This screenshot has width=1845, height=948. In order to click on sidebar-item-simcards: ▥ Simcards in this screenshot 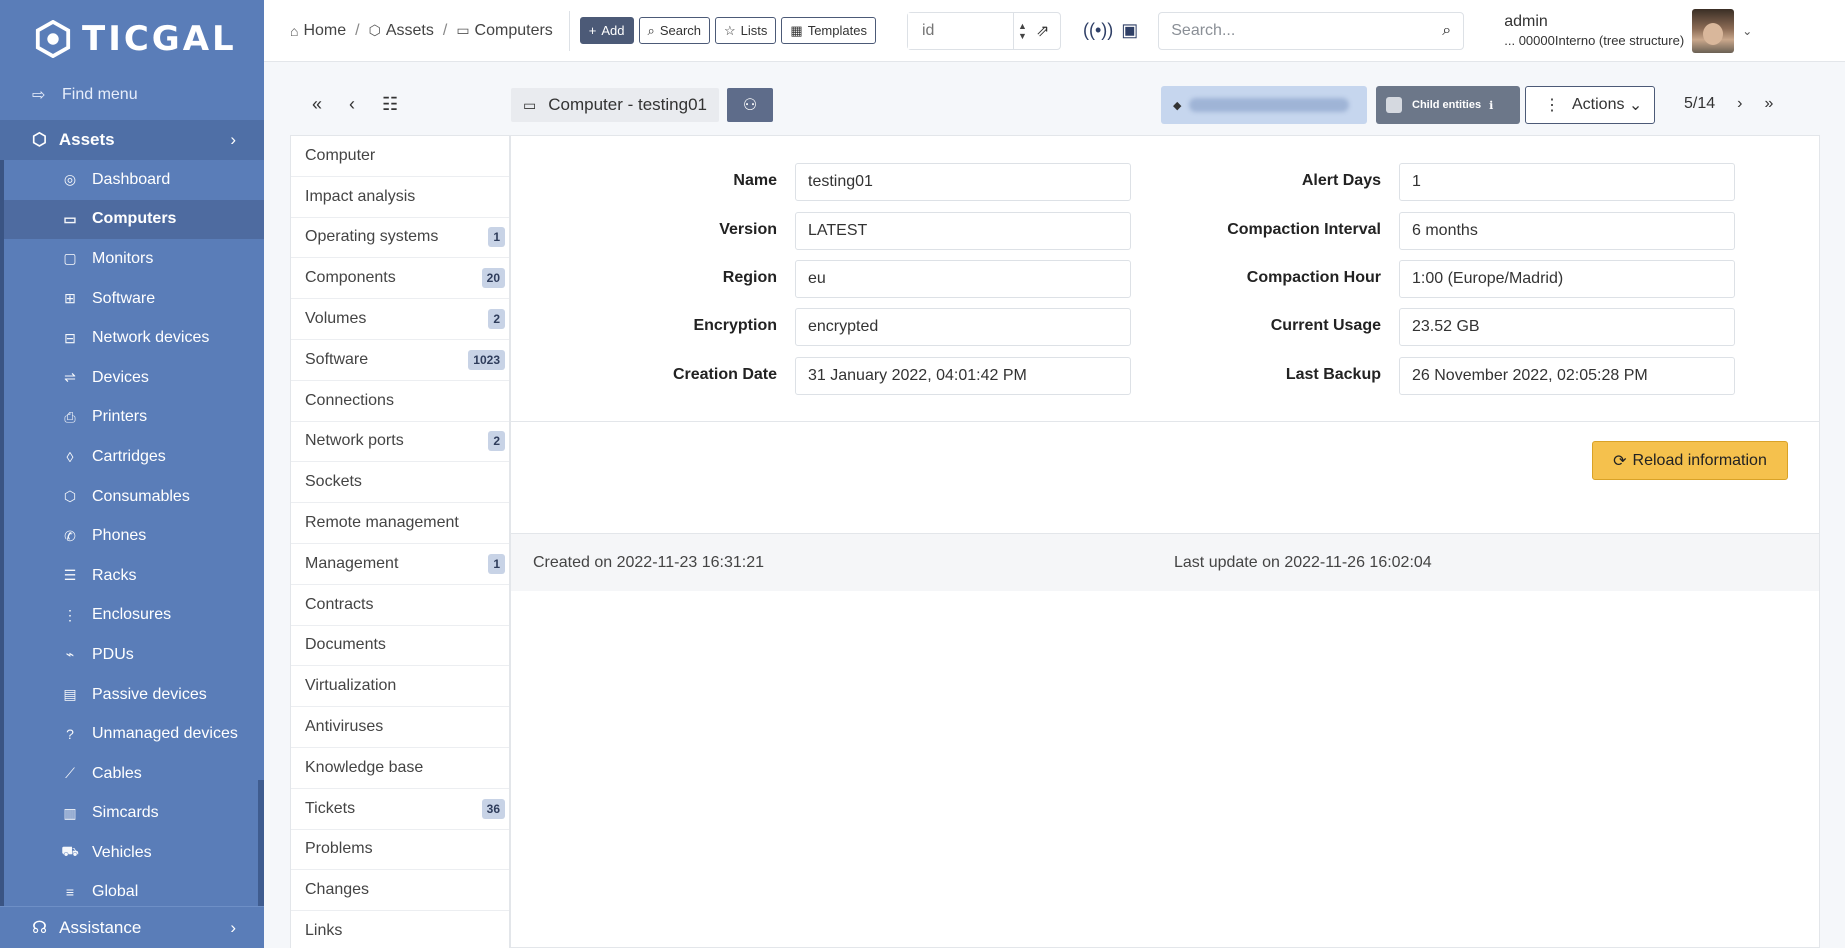, I will do `click(134, 814)`.